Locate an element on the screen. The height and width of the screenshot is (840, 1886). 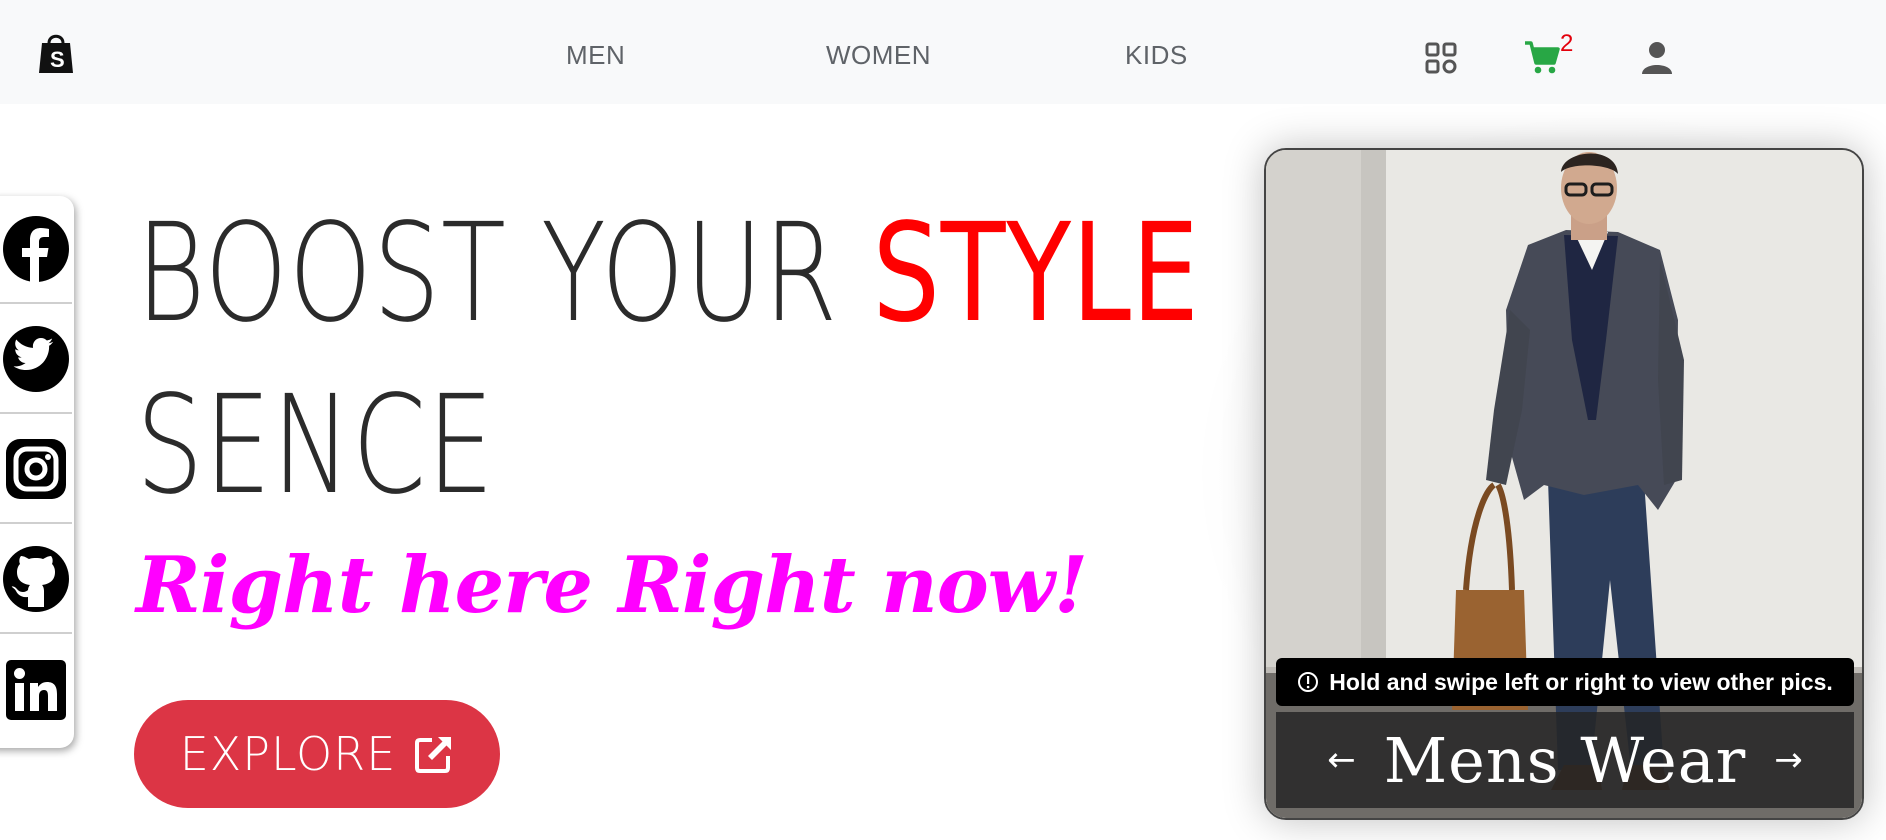
social-link-github is located at coordinates (36, 580).